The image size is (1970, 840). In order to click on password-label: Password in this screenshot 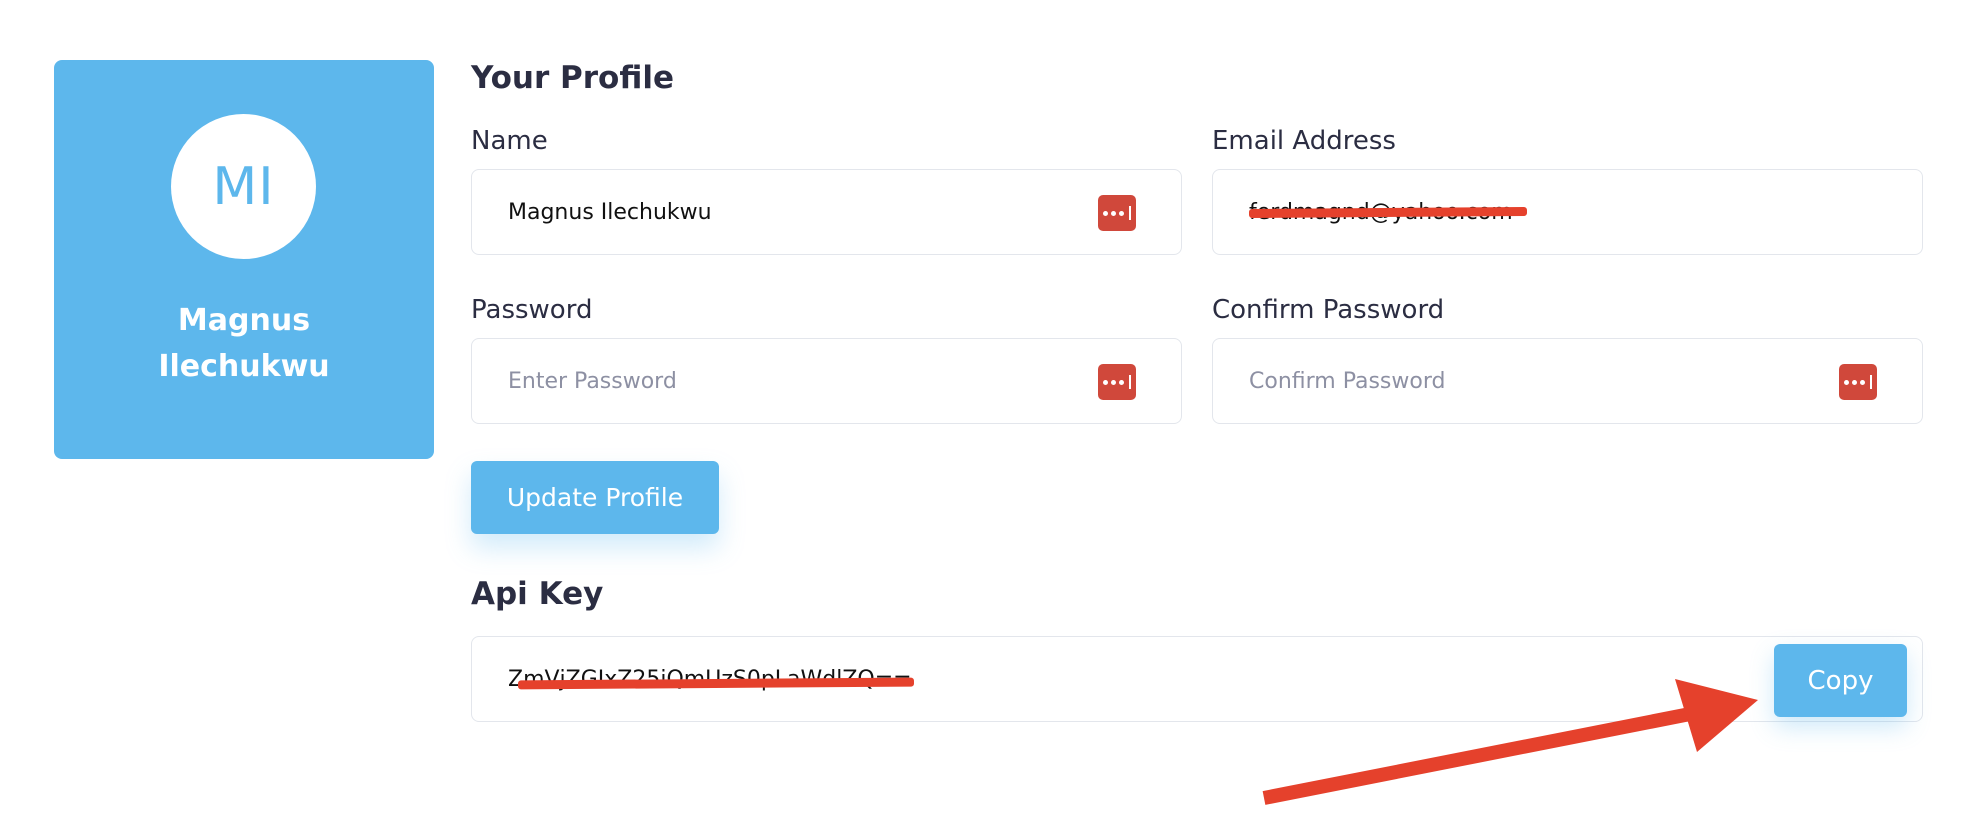, I will do `click(532, 310)`.